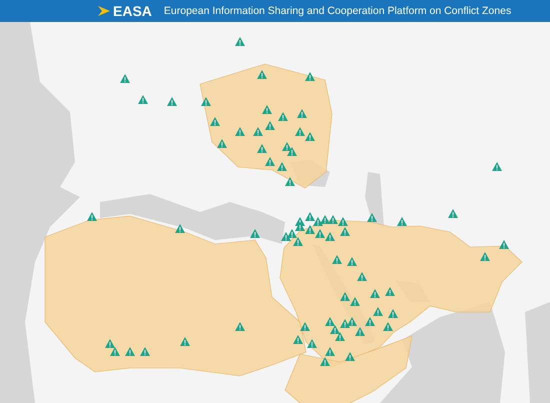  Describe the element at coordinates (338, 11) in the screenshot. I see `page-title: European Information Sharing and Cooperation Platform on Conflict Zones` at that location.